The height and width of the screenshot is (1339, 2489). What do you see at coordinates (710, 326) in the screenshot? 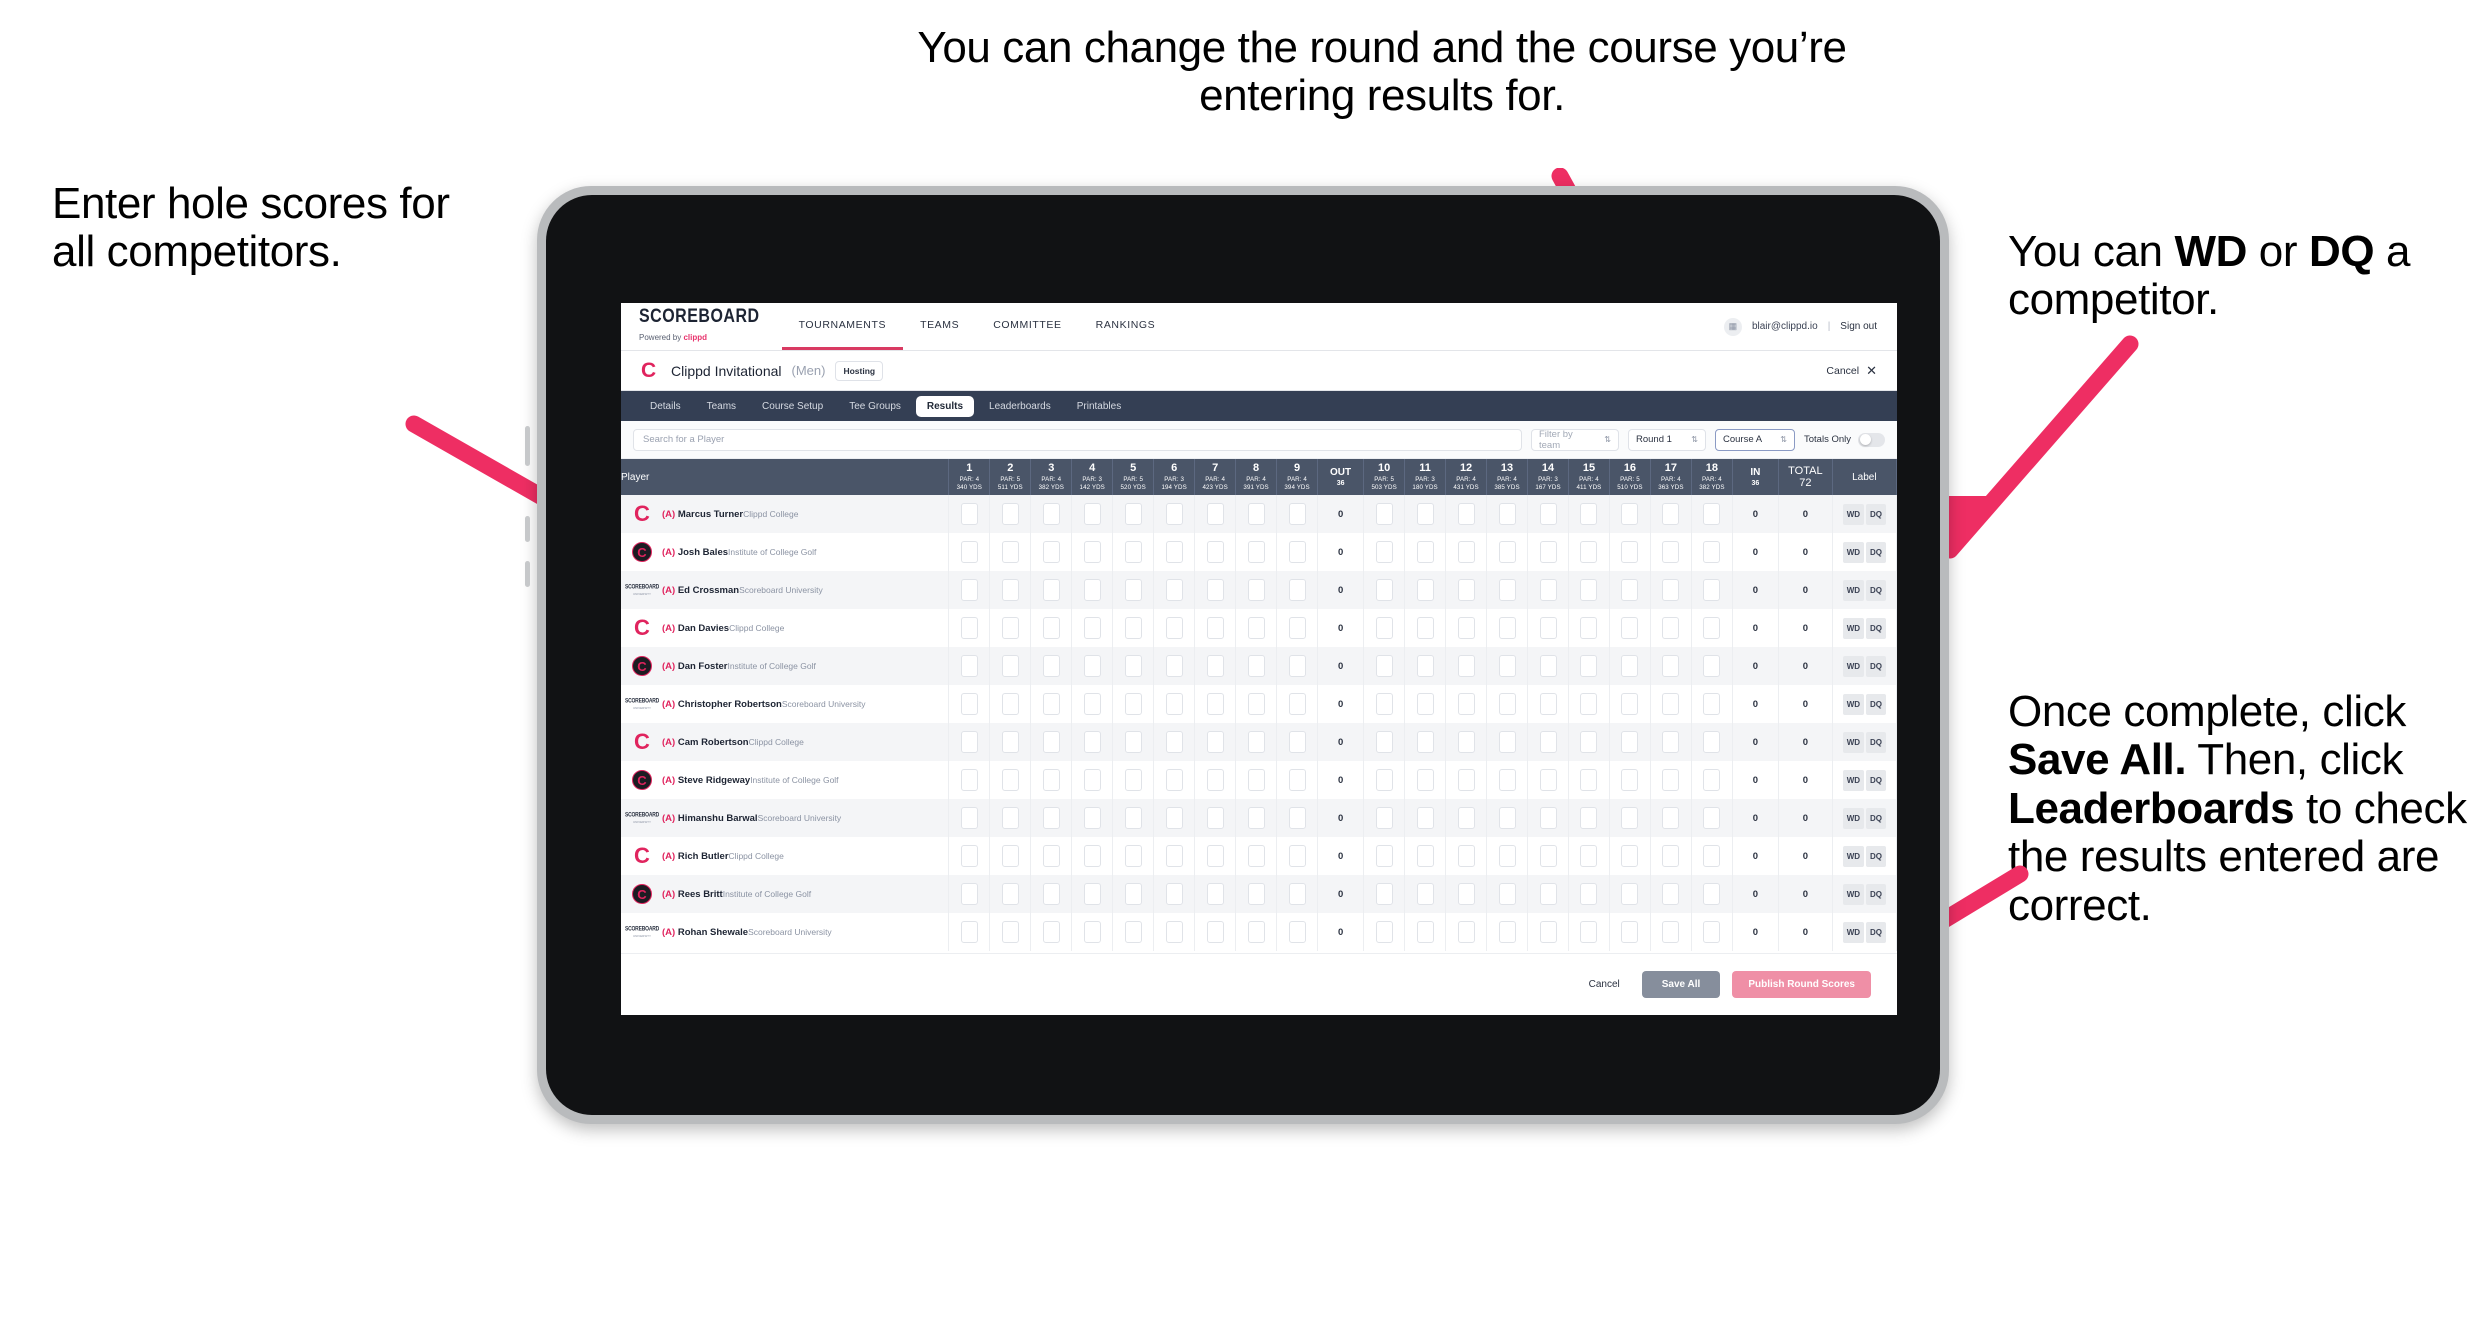
I see `scoreboard-logo: SCOREBOARD Powered by clippd` at bounding box center [710, 326].